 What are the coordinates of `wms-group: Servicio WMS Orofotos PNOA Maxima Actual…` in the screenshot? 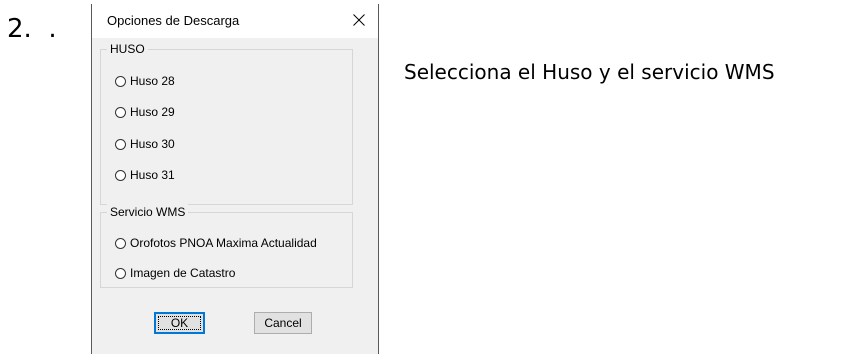 It's located at (226, 246).